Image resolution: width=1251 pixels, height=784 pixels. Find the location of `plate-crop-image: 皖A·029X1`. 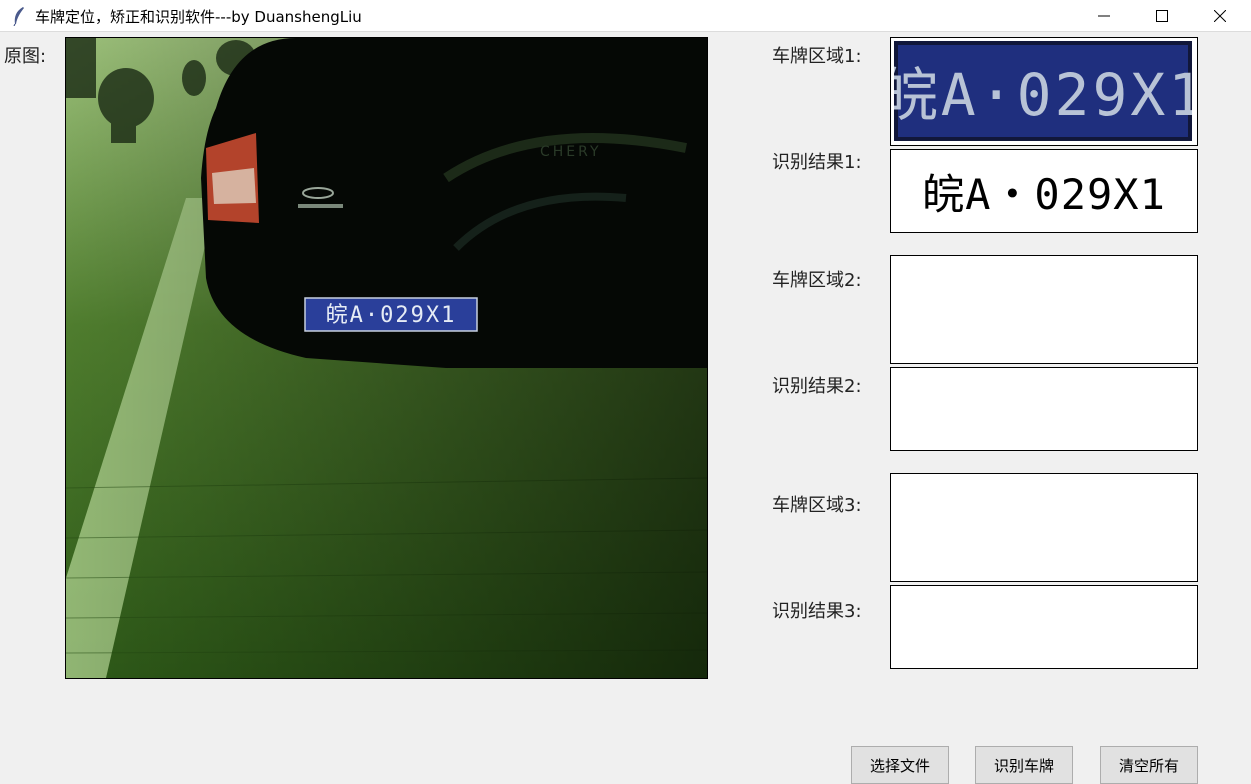

plate-crop-image: 皖A·029X1 is located at coordinates (1043, 91).